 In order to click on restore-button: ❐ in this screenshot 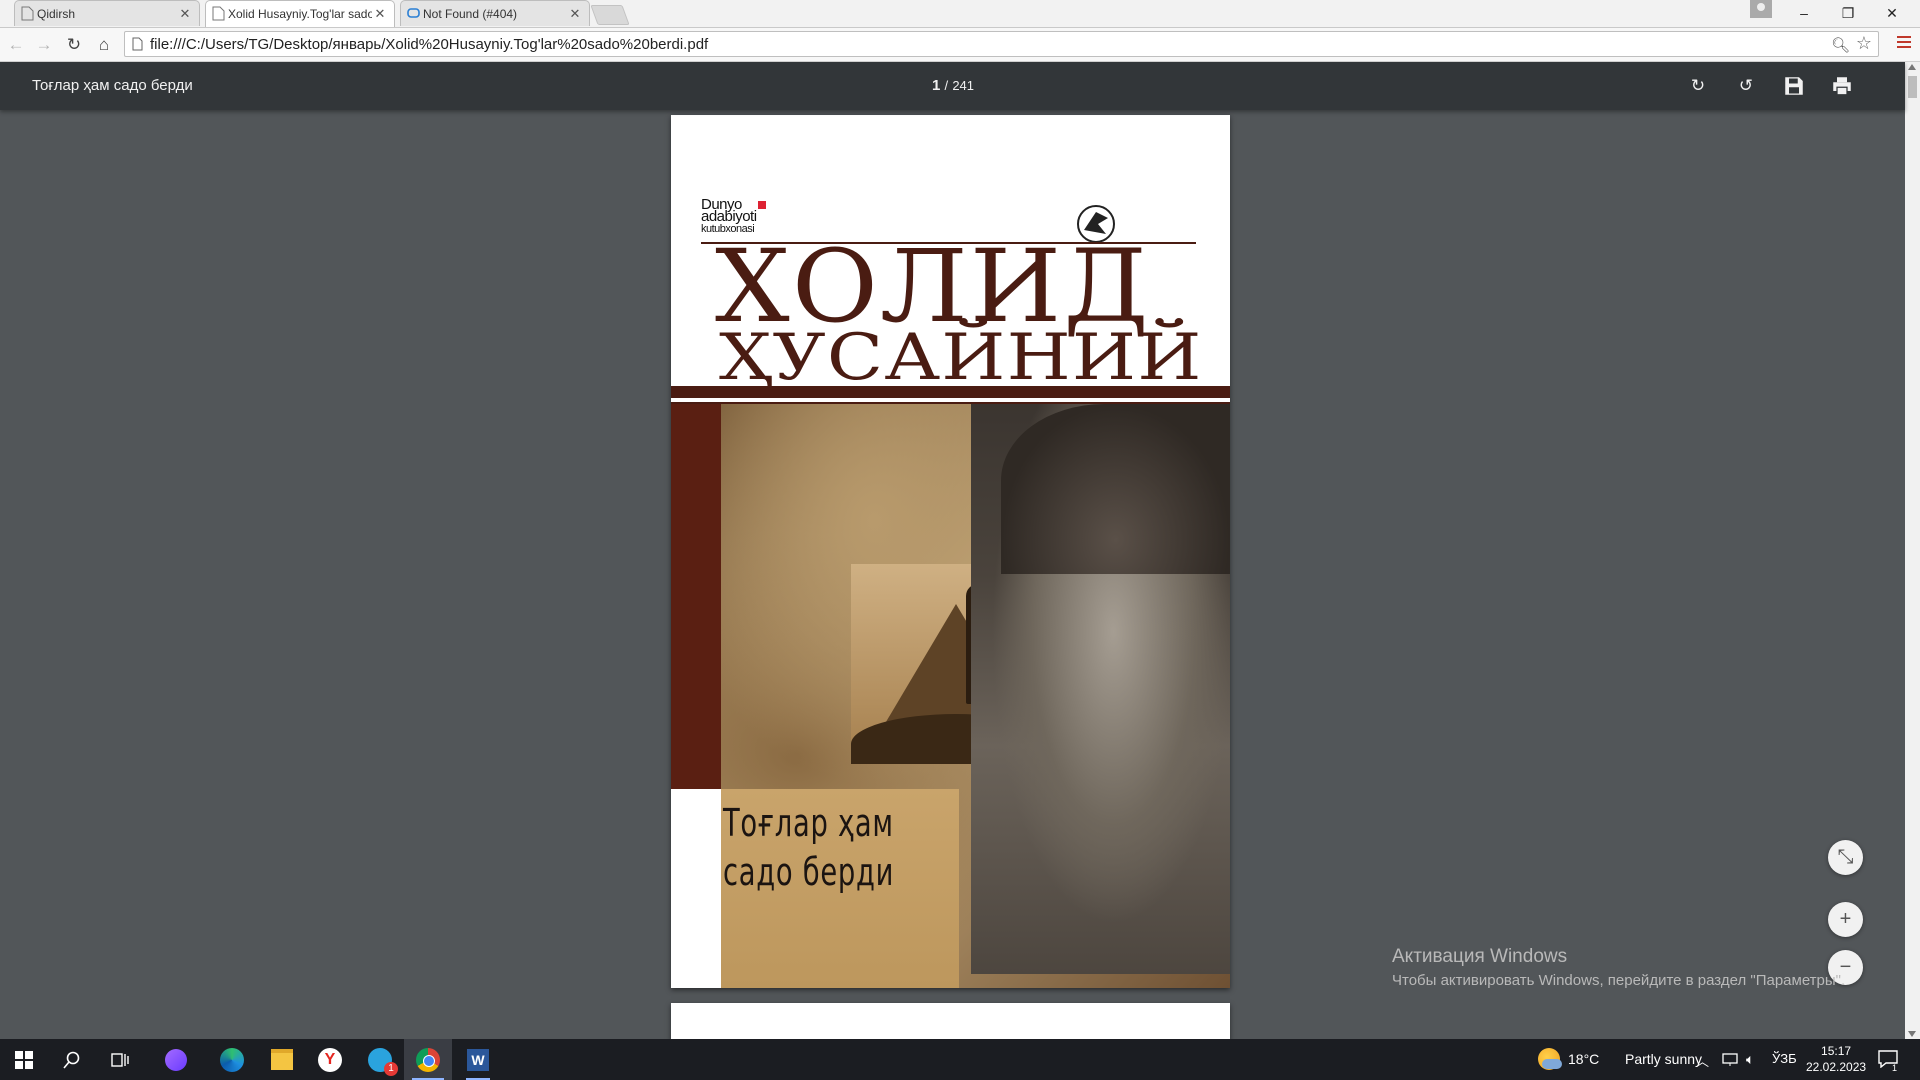, I will do `click(1848, 13)`.